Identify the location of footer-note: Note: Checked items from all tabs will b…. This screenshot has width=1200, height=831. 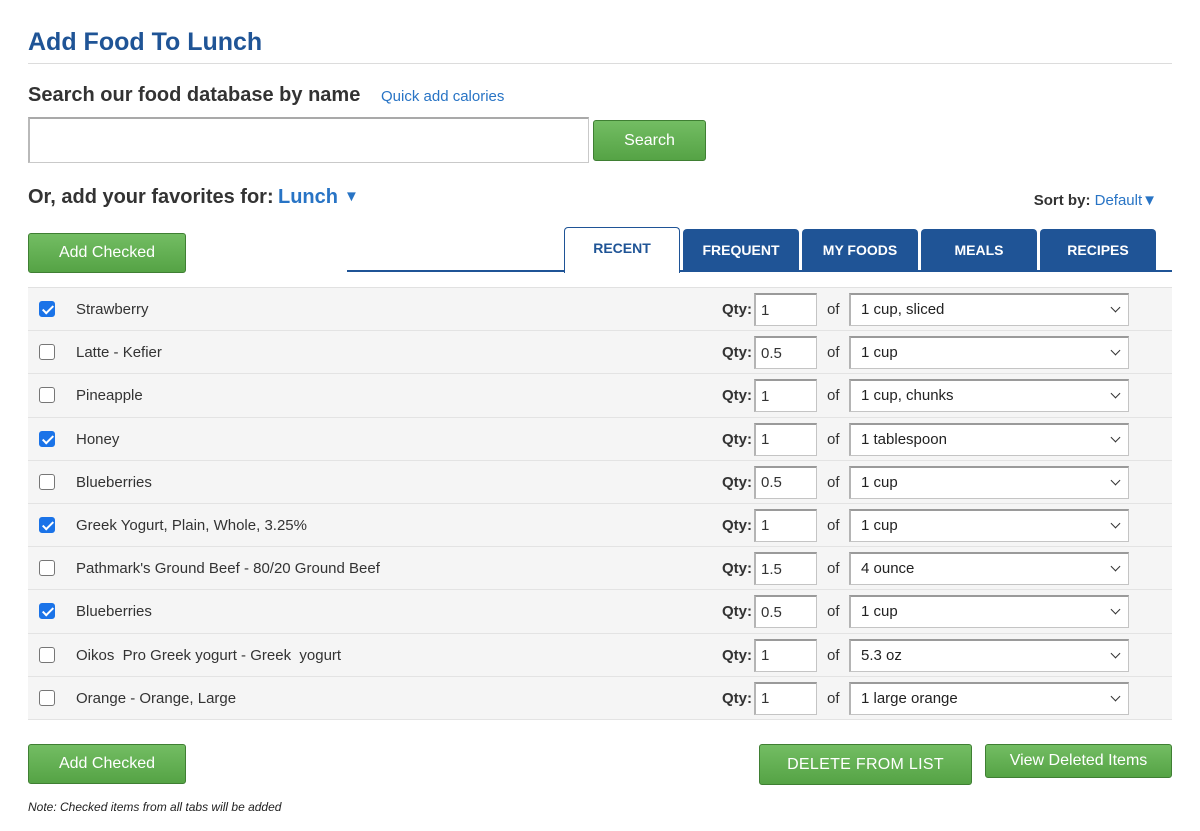
(155, 807).